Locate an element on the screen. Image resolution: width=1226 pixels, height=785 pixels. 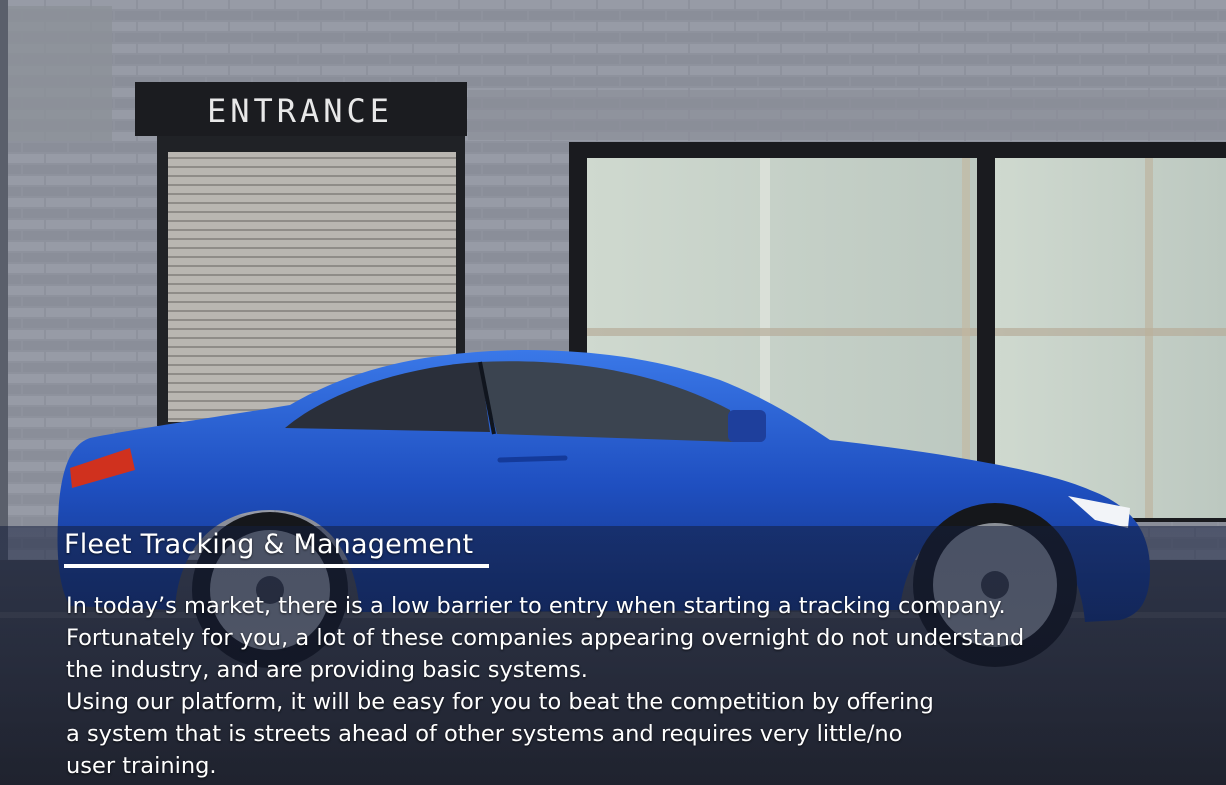
title-underline is located at coordinates (276, 566).